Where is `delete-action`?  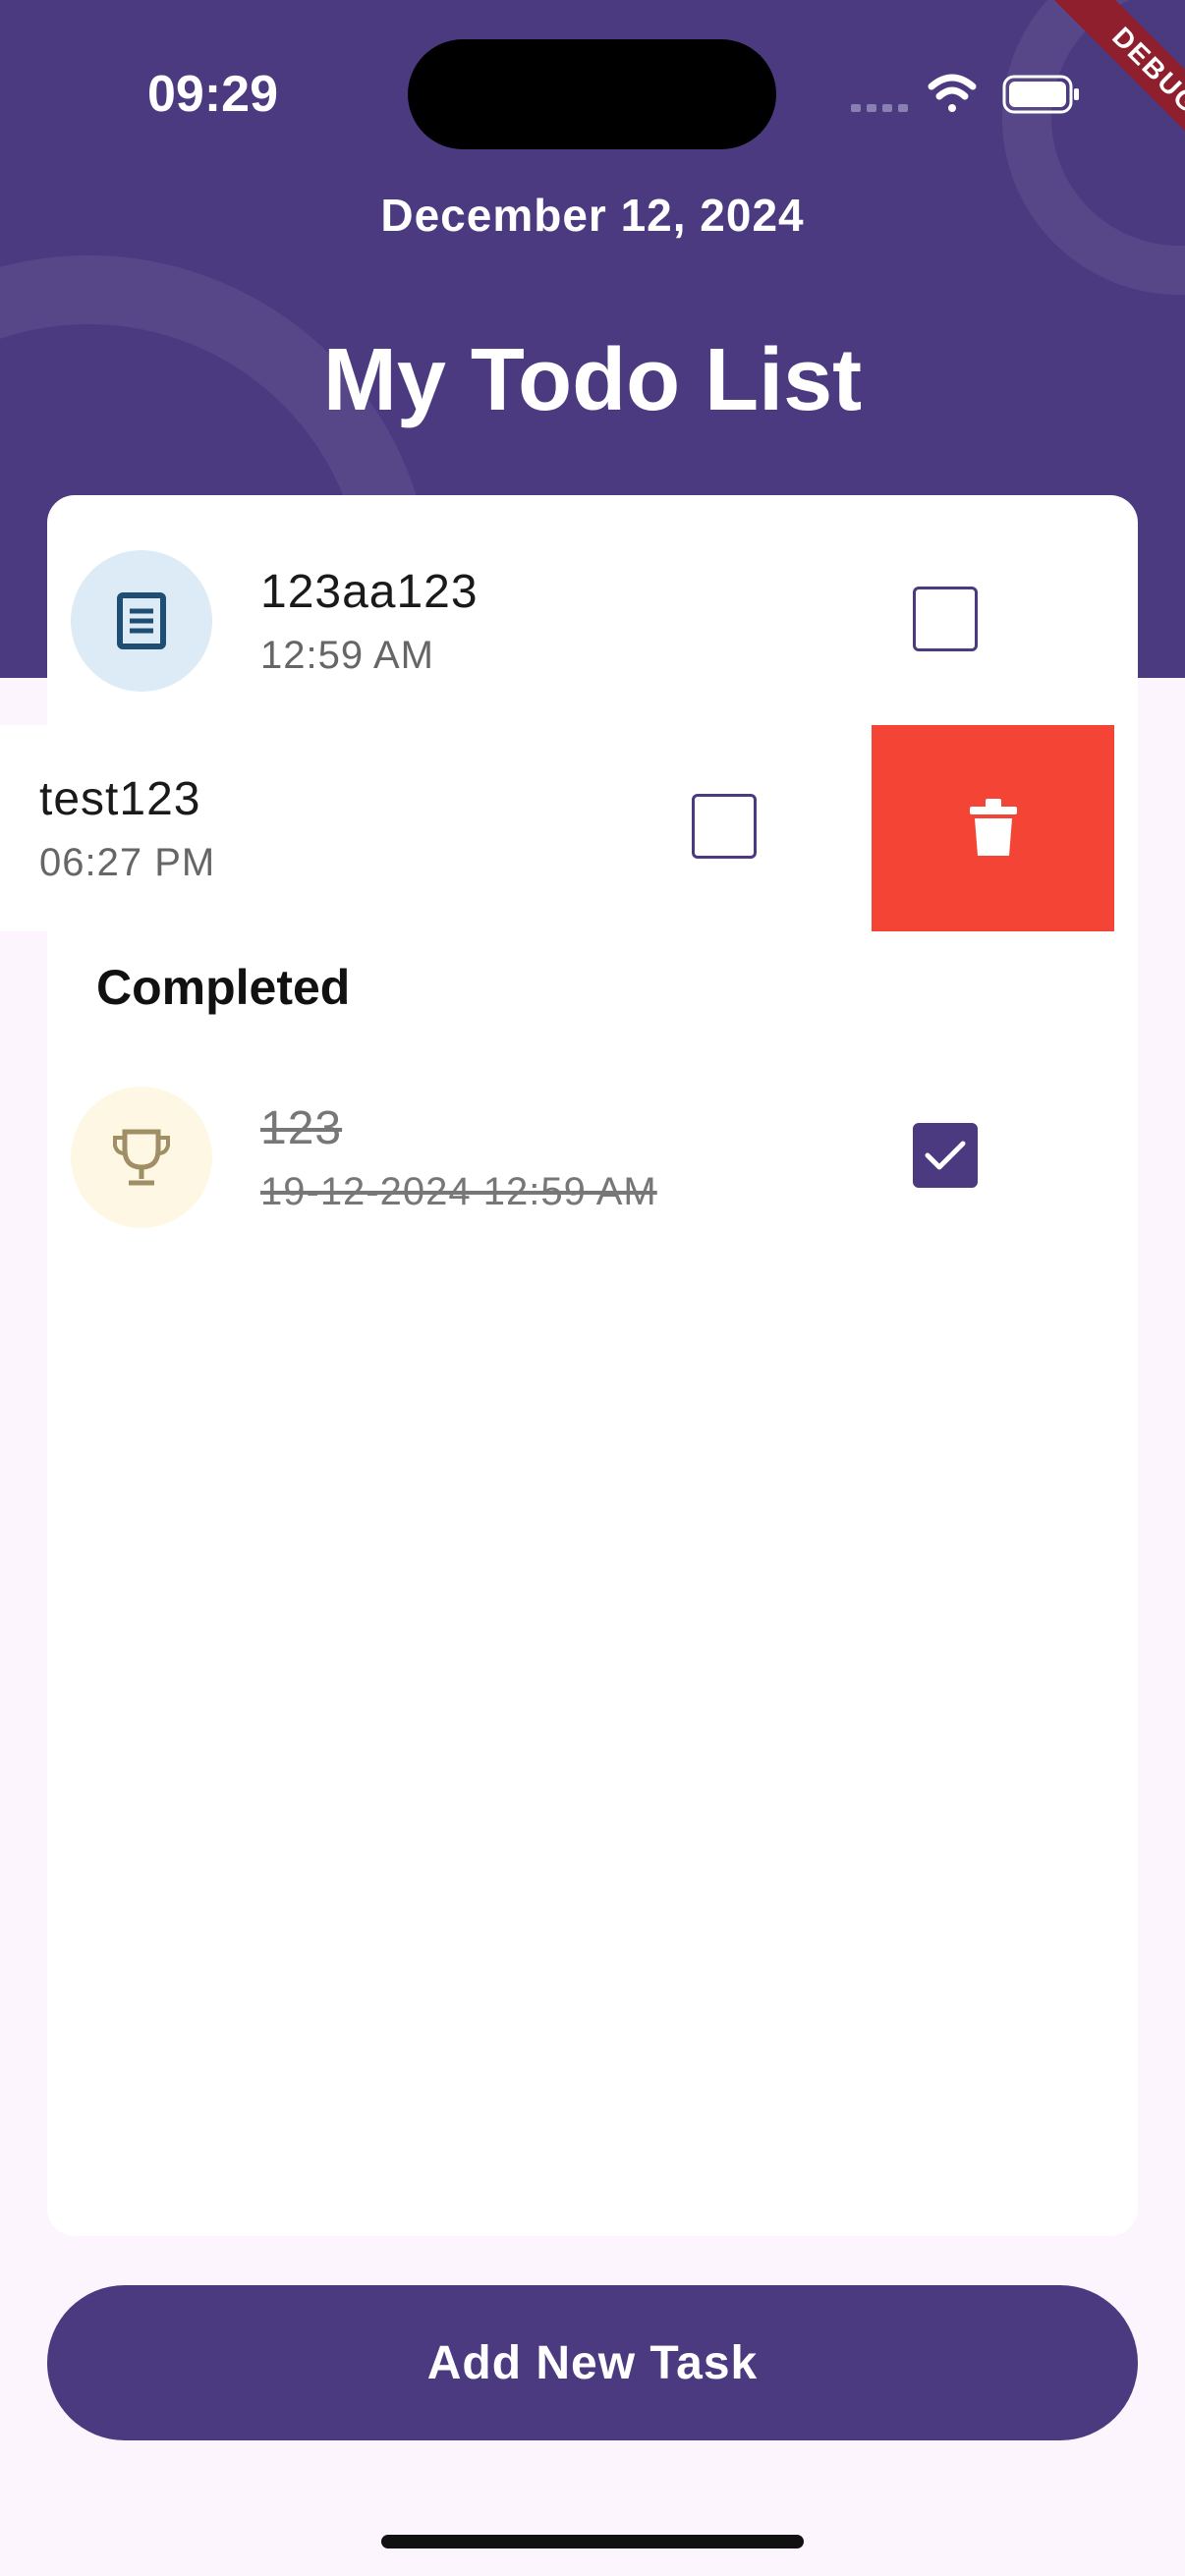 delete-action is located at coordinates (993, 828).